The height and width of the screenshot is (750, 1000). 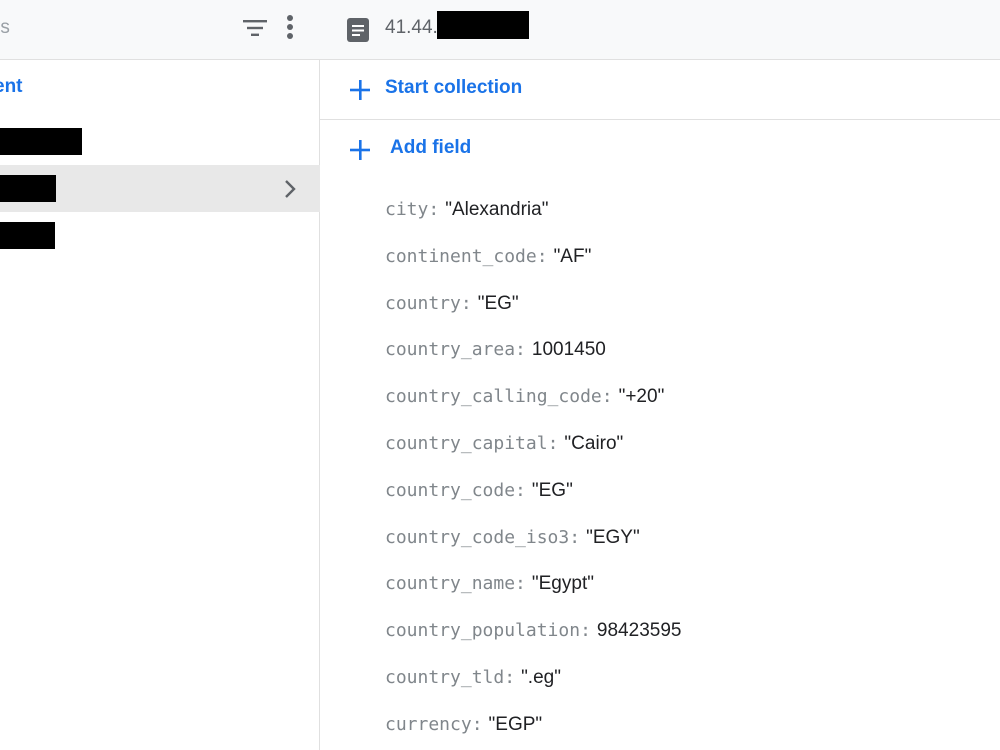 What do you see at coordinates (483, 25) in the screenshot?
I see `redacted-document-path` at bounding box center [483, 25].